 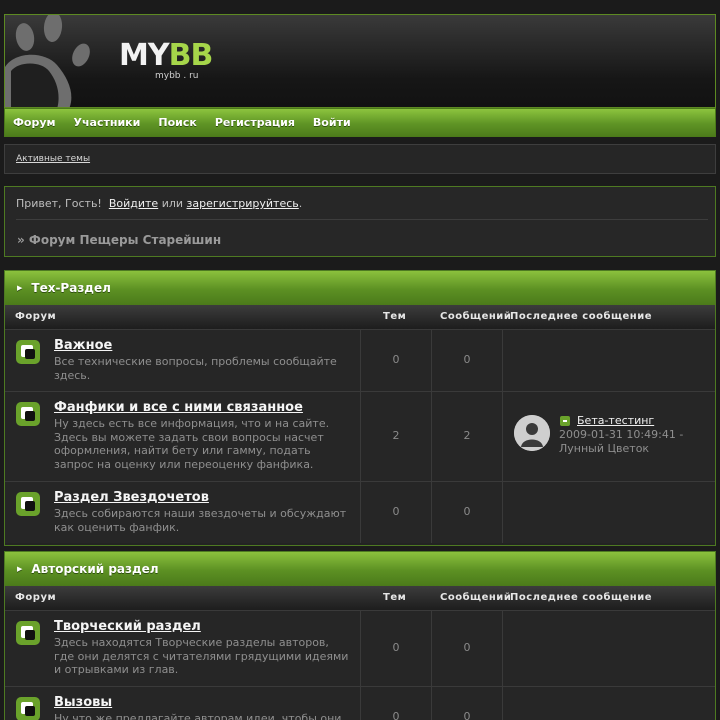 I want to click on active-topics-bar: Активные темы, so click(x=360, y=159).